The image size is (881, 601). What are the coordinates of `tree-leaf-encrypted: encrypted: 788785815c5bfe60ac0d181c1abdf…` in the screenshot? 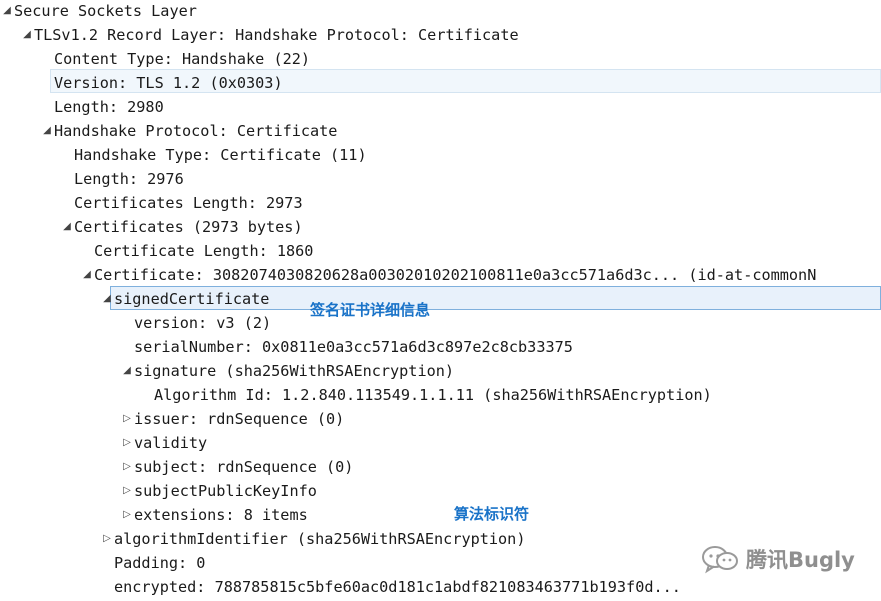 It's located at (397, 587).